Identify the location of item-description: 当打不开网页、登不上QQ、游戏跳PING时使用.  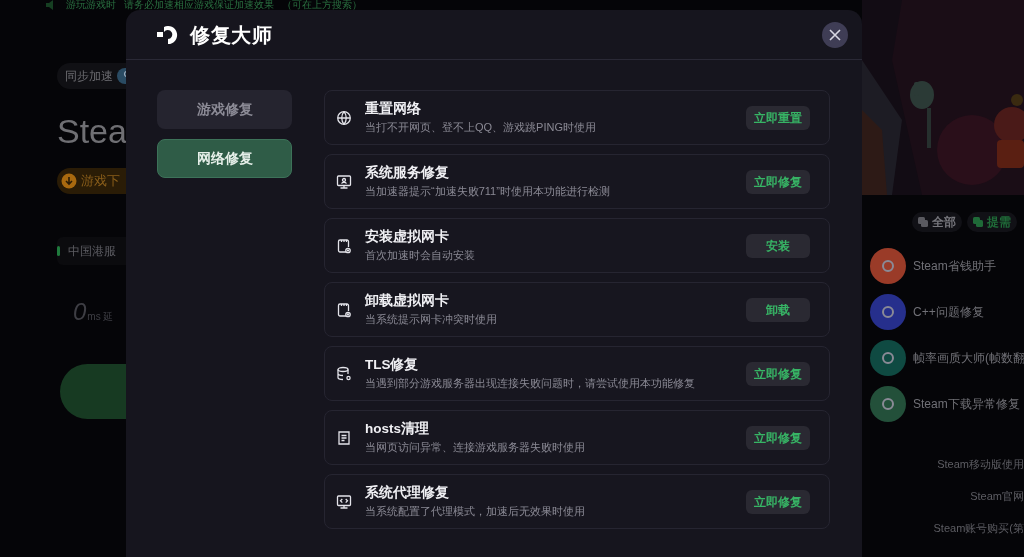
(481, 127).